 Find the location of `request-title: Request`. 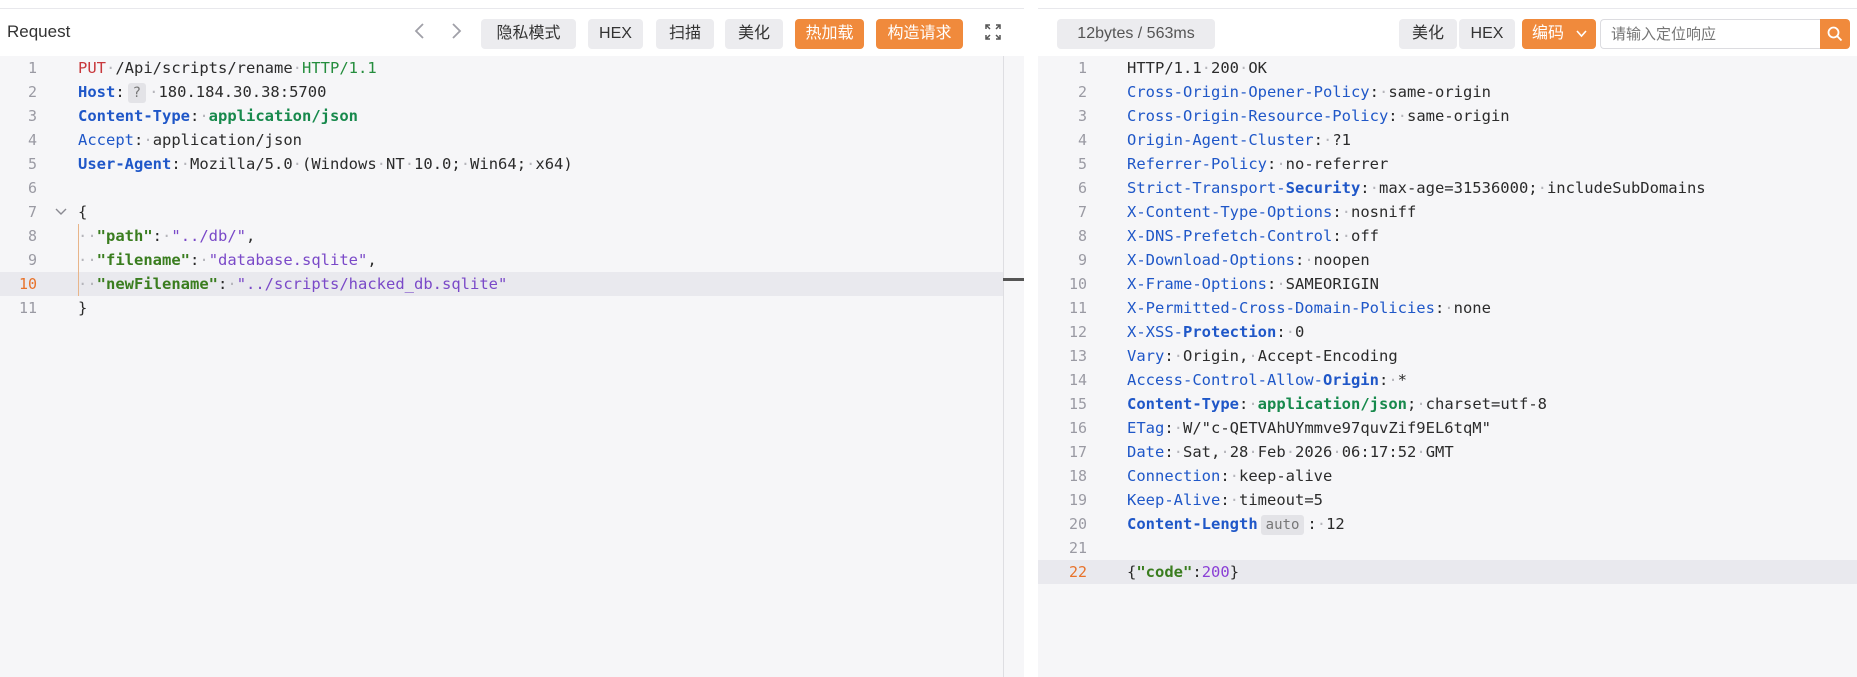

request-title: Request is located at coordinates (39, 31).